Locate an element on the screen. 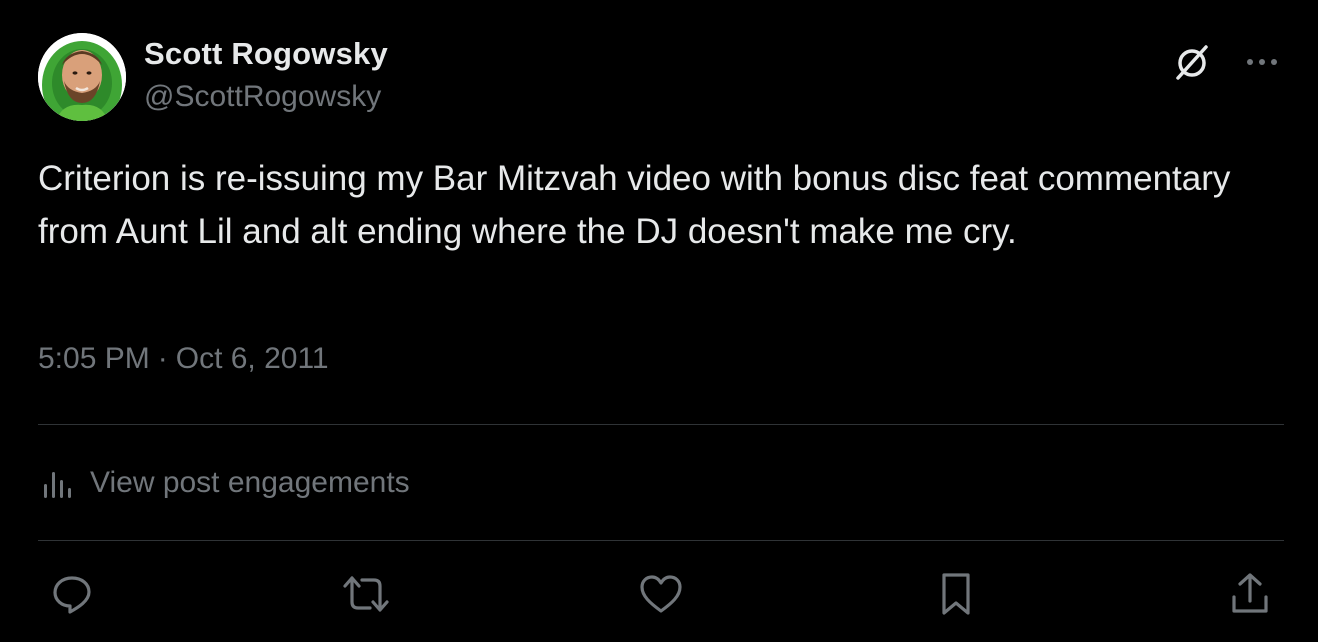 This screenshot has width=1318, height=642. avatar is located at coordinates (82, 77).